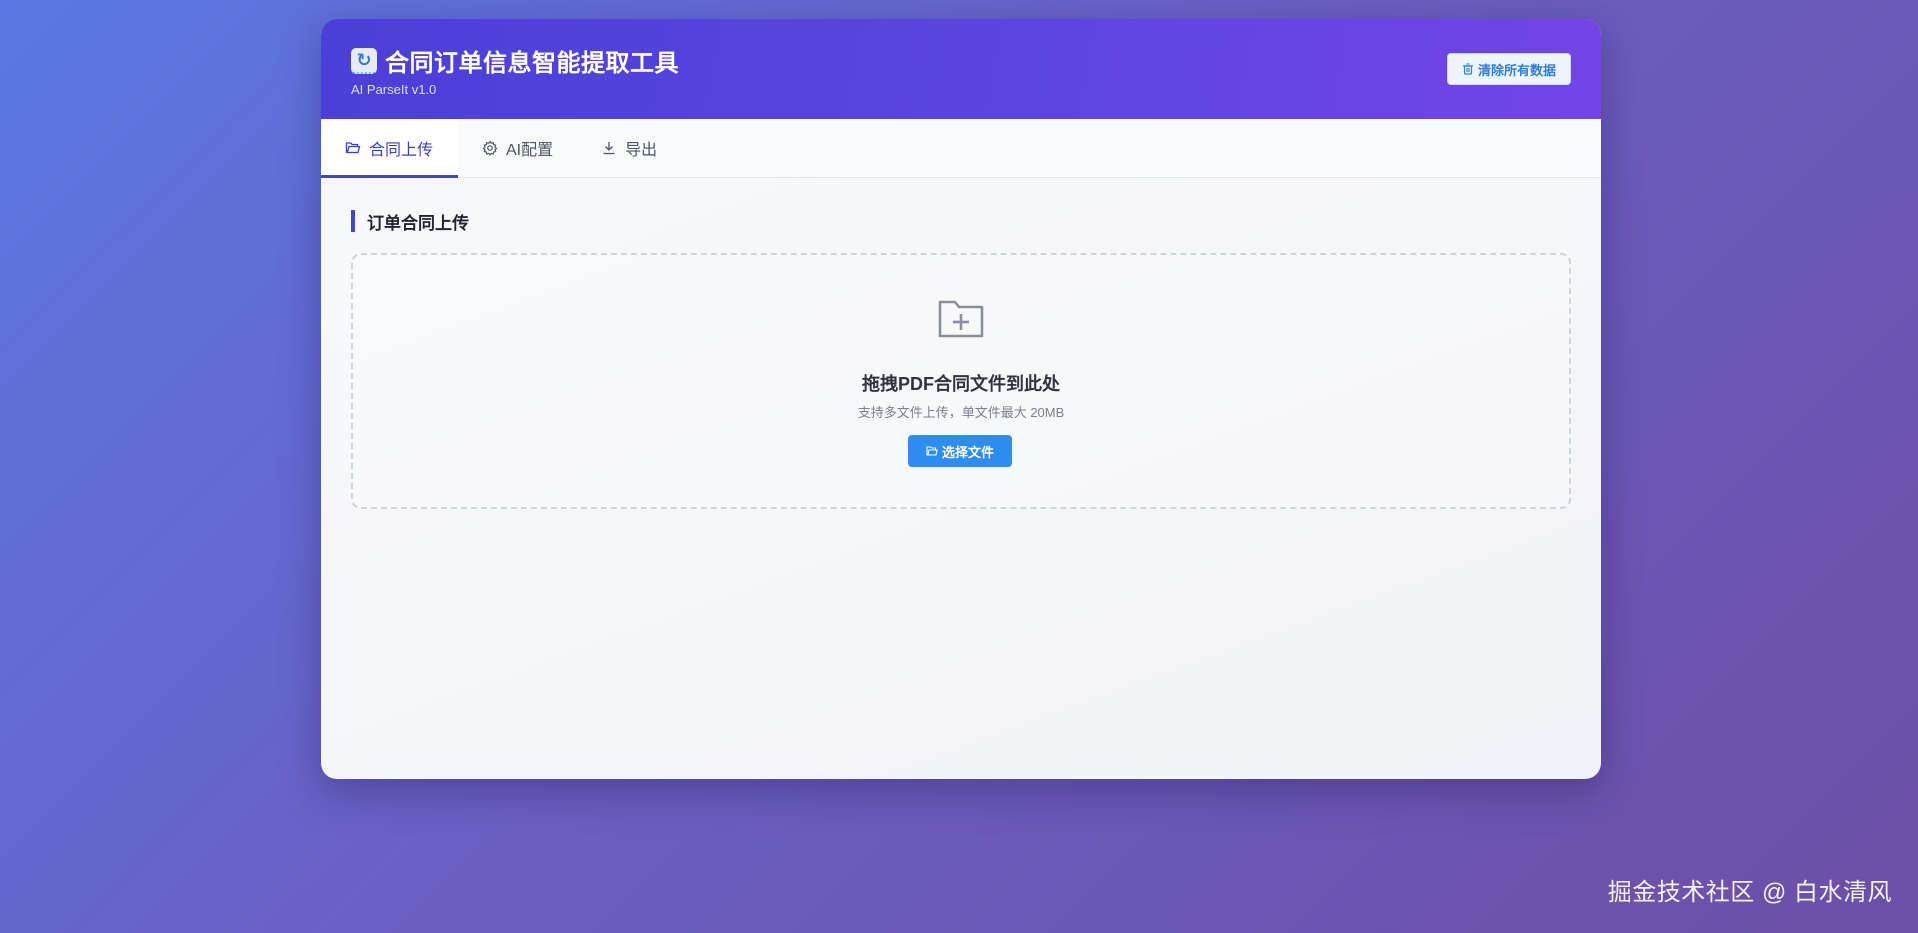 The height and width of the screenshot is (933, 1918). I want to click on tab-ai-config: AI配置, so click(517, 148).